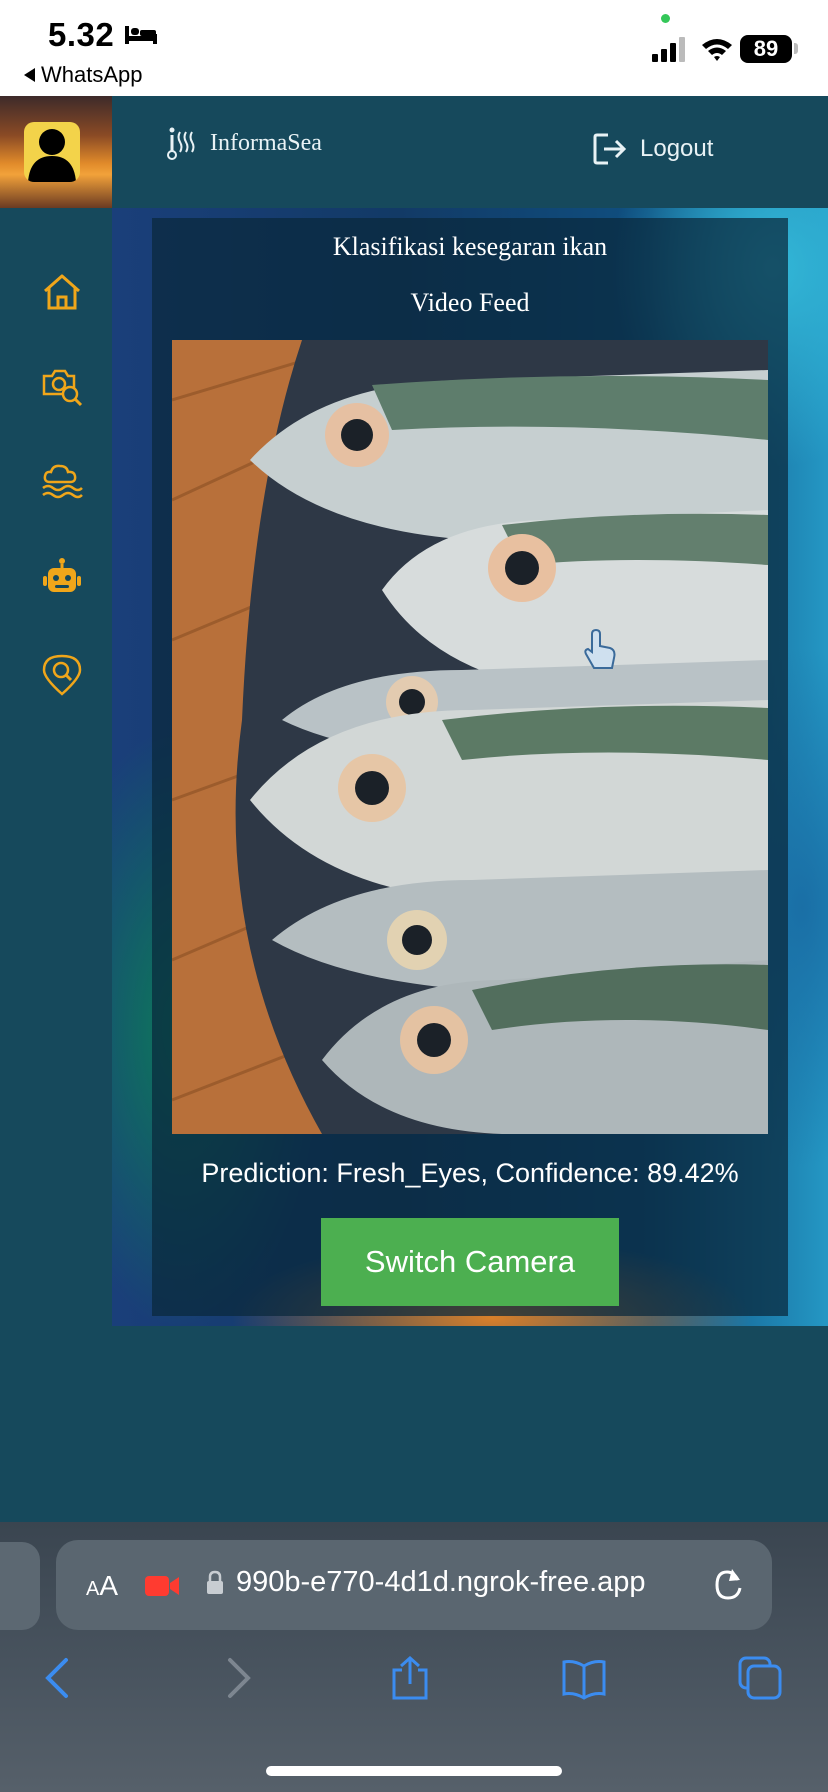 Image resolution: width=828 pixels, height=1792 pixels. Describe the element at coordinates (141, 35) in the screenshot. I see `sleep-focus-icon` at that location.